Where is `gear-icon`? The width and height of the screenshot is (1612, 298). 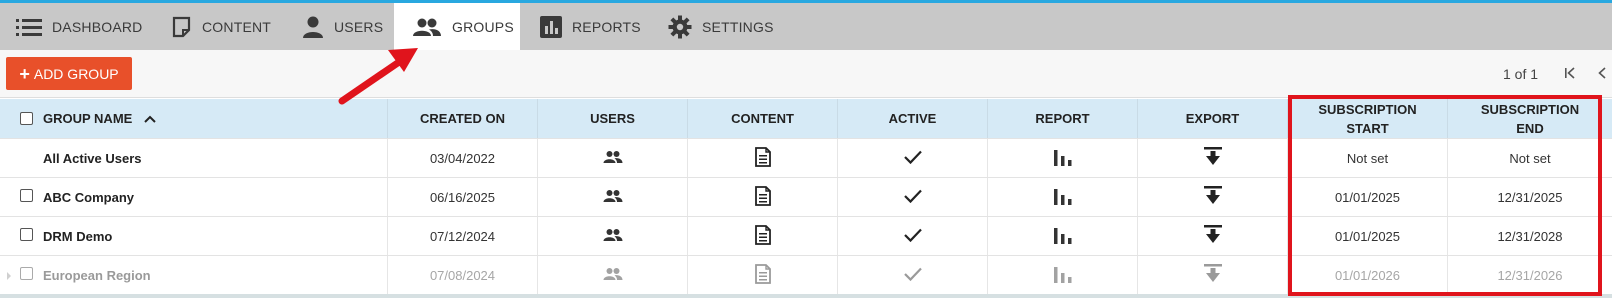 gear-icon is located at coordinates (680, 27).